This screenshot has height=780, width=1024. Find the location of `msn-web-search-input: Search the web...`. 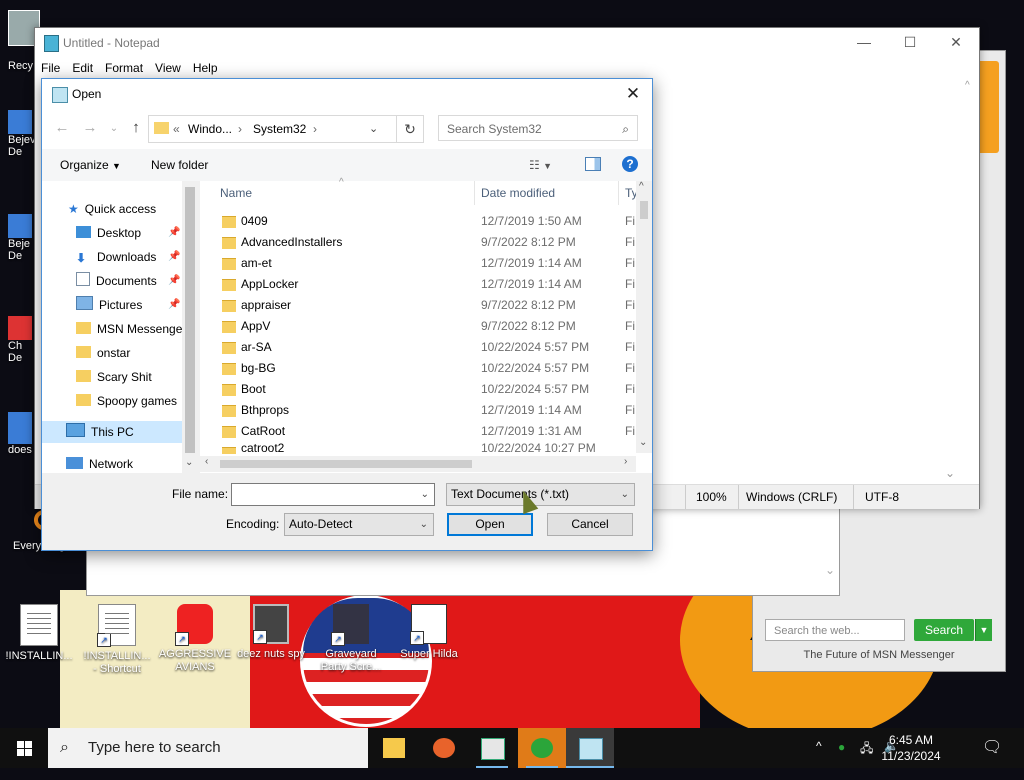

msn-web-search-input: Search the web... is located at coordinates (835, 630).